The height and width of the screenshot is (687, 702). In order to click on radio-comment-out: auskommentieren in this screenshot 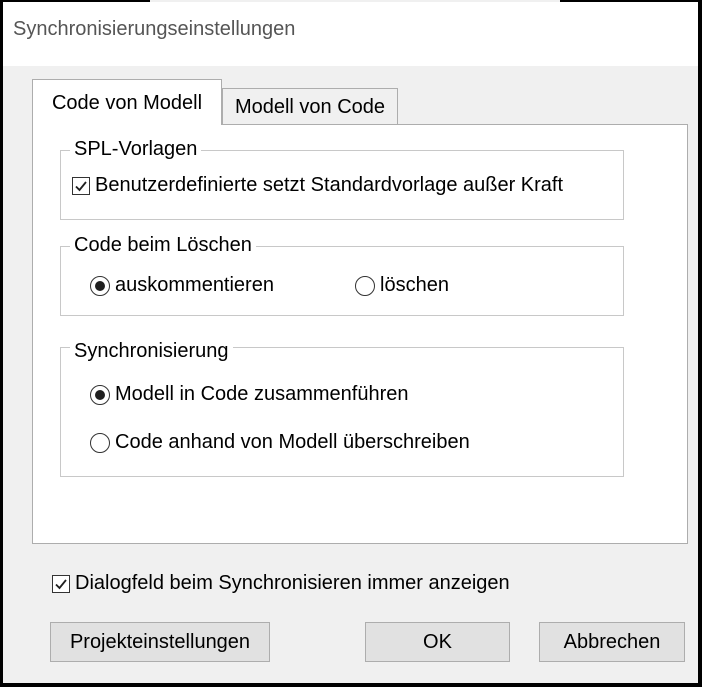, I will do `click(182, 285)`.